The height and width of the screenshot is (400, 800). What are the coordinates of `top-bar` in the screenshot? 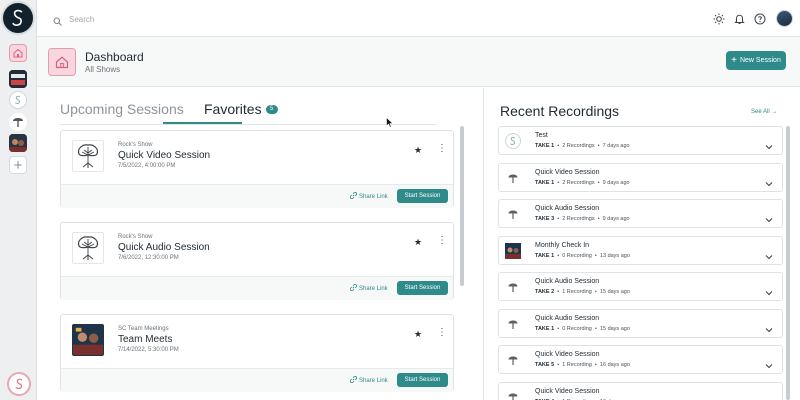 It's located at (418, 18).